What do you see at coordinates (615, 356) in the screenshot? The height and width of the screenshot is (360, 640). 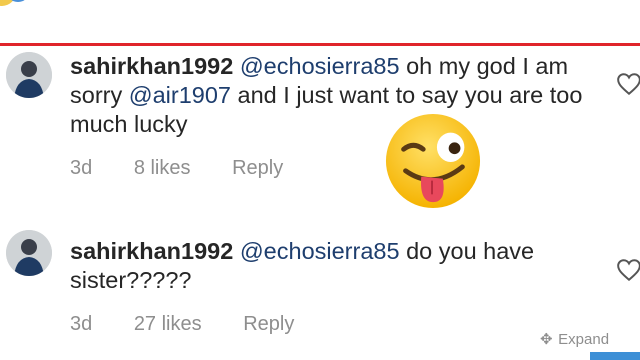 I see `accent-bar` at bounding box center [615, 356].